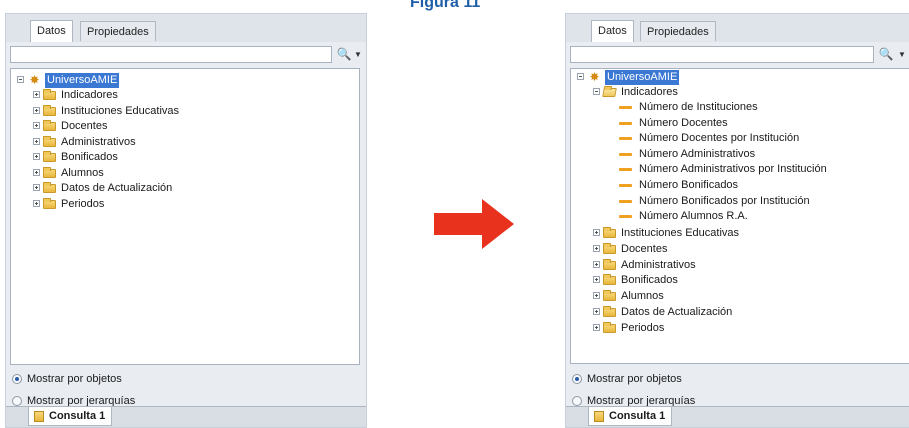  I want to click on tree-folder-label: Administrativos, so click(98, 141).